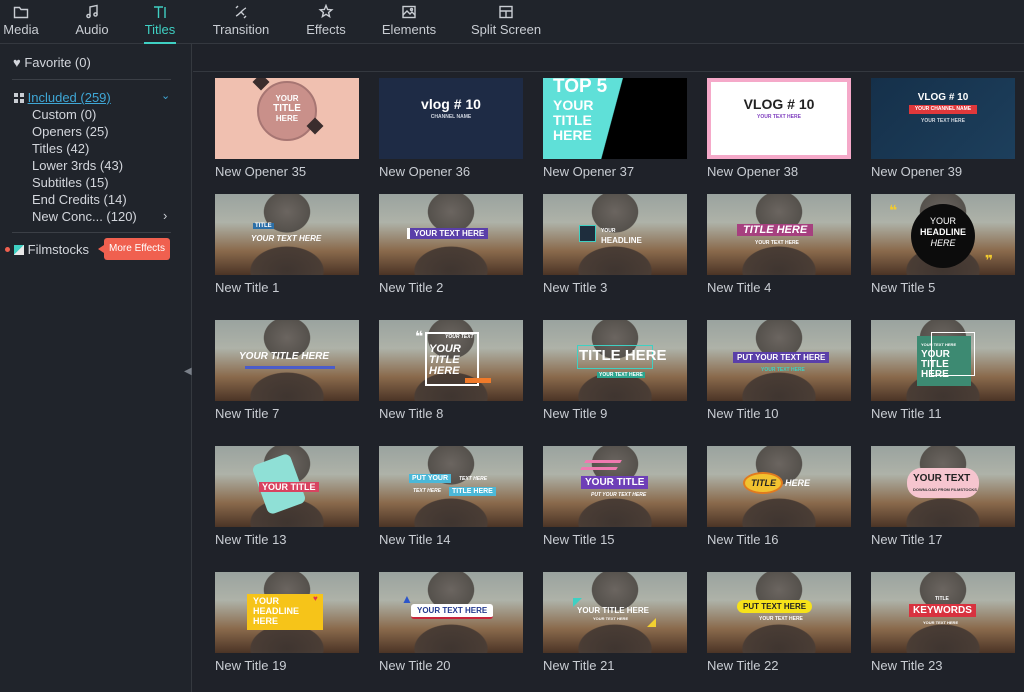 This screenshot has width=1024, height=692. Describe the element at coordinates (506, 22) in the screenshot. I see `tab-split-screen: Split Screen` at that location.